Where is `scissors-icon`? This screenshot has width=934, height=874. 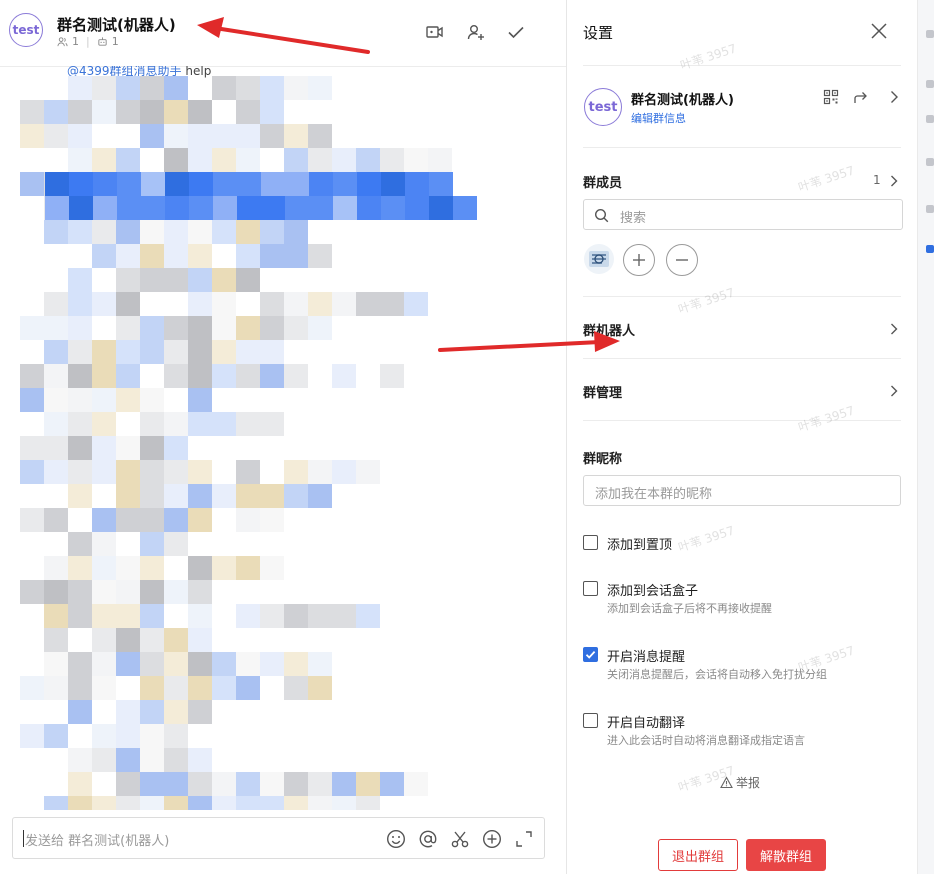 scissors-icon is located at coordinates (460, 839).